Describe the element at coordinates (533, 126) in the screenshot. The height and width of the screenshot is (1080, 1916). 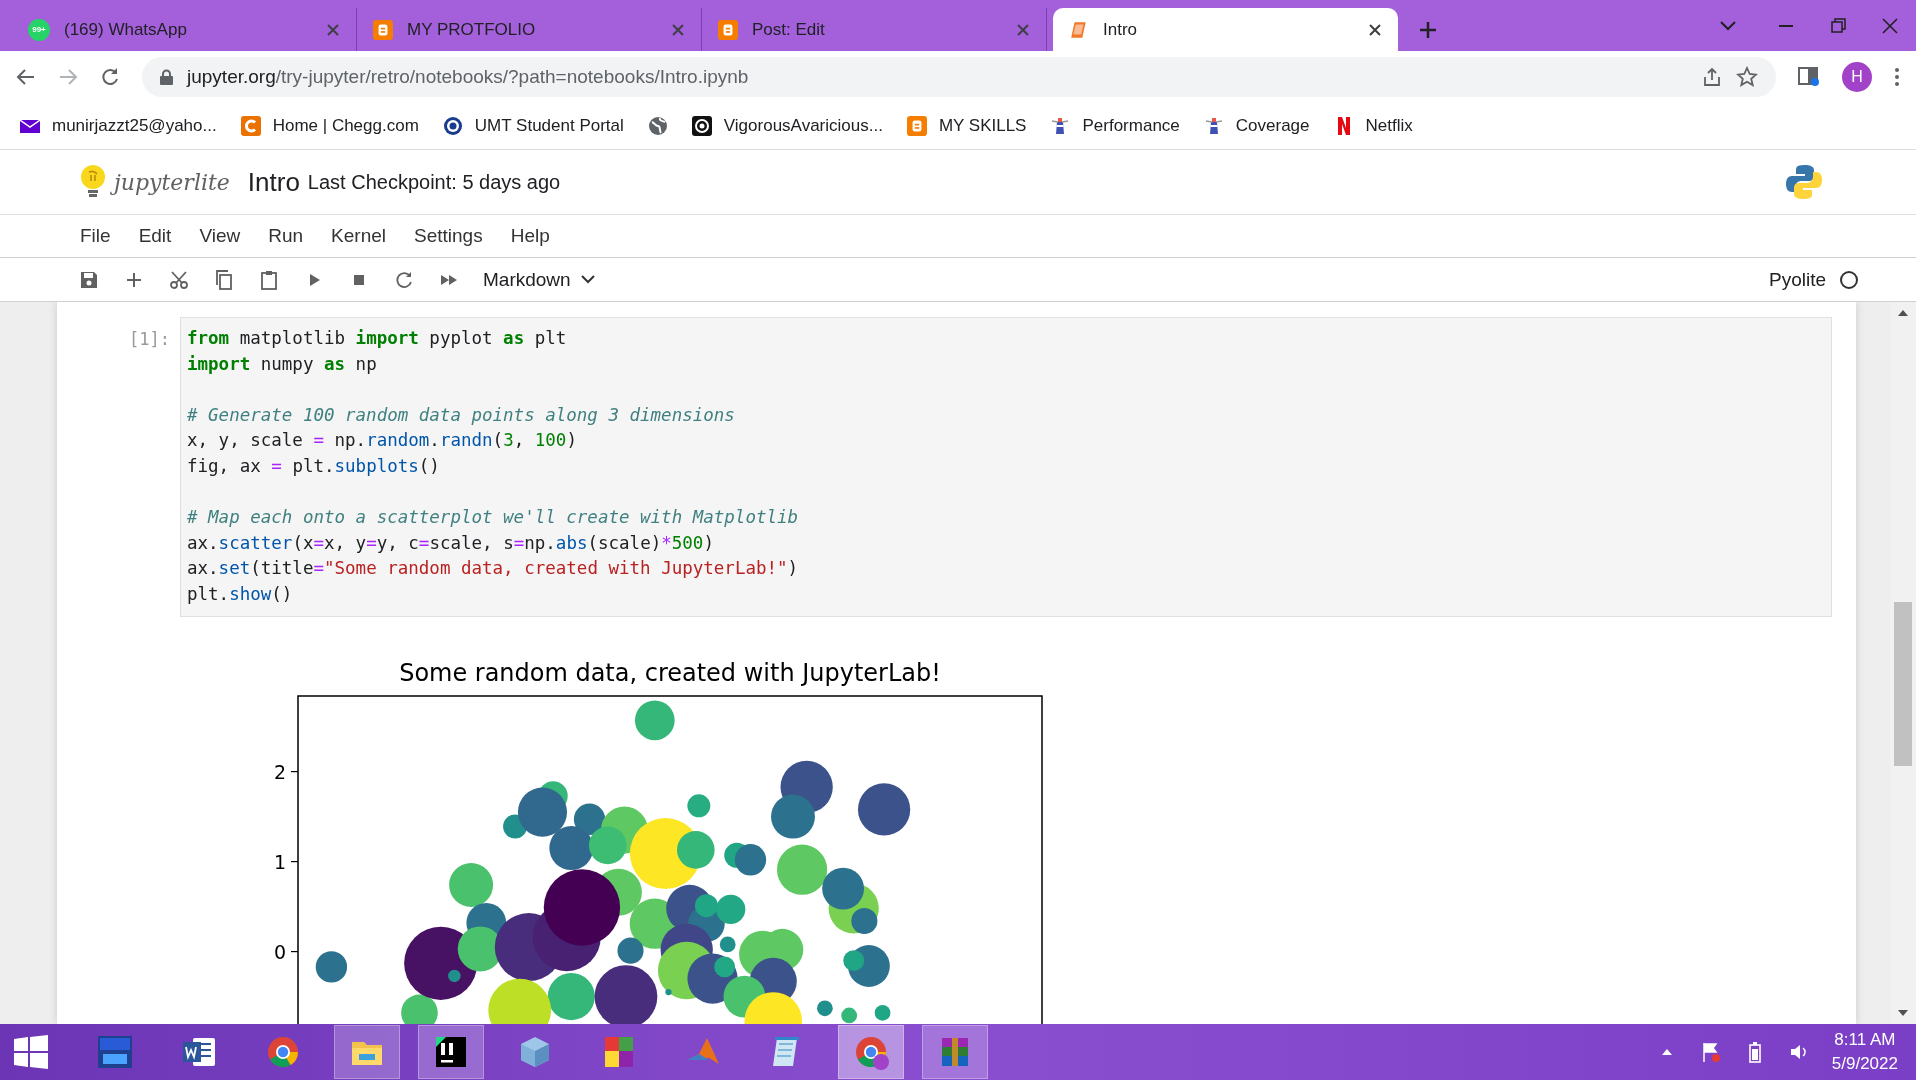
I see `bookmark: UMT Student Portal` at that location.